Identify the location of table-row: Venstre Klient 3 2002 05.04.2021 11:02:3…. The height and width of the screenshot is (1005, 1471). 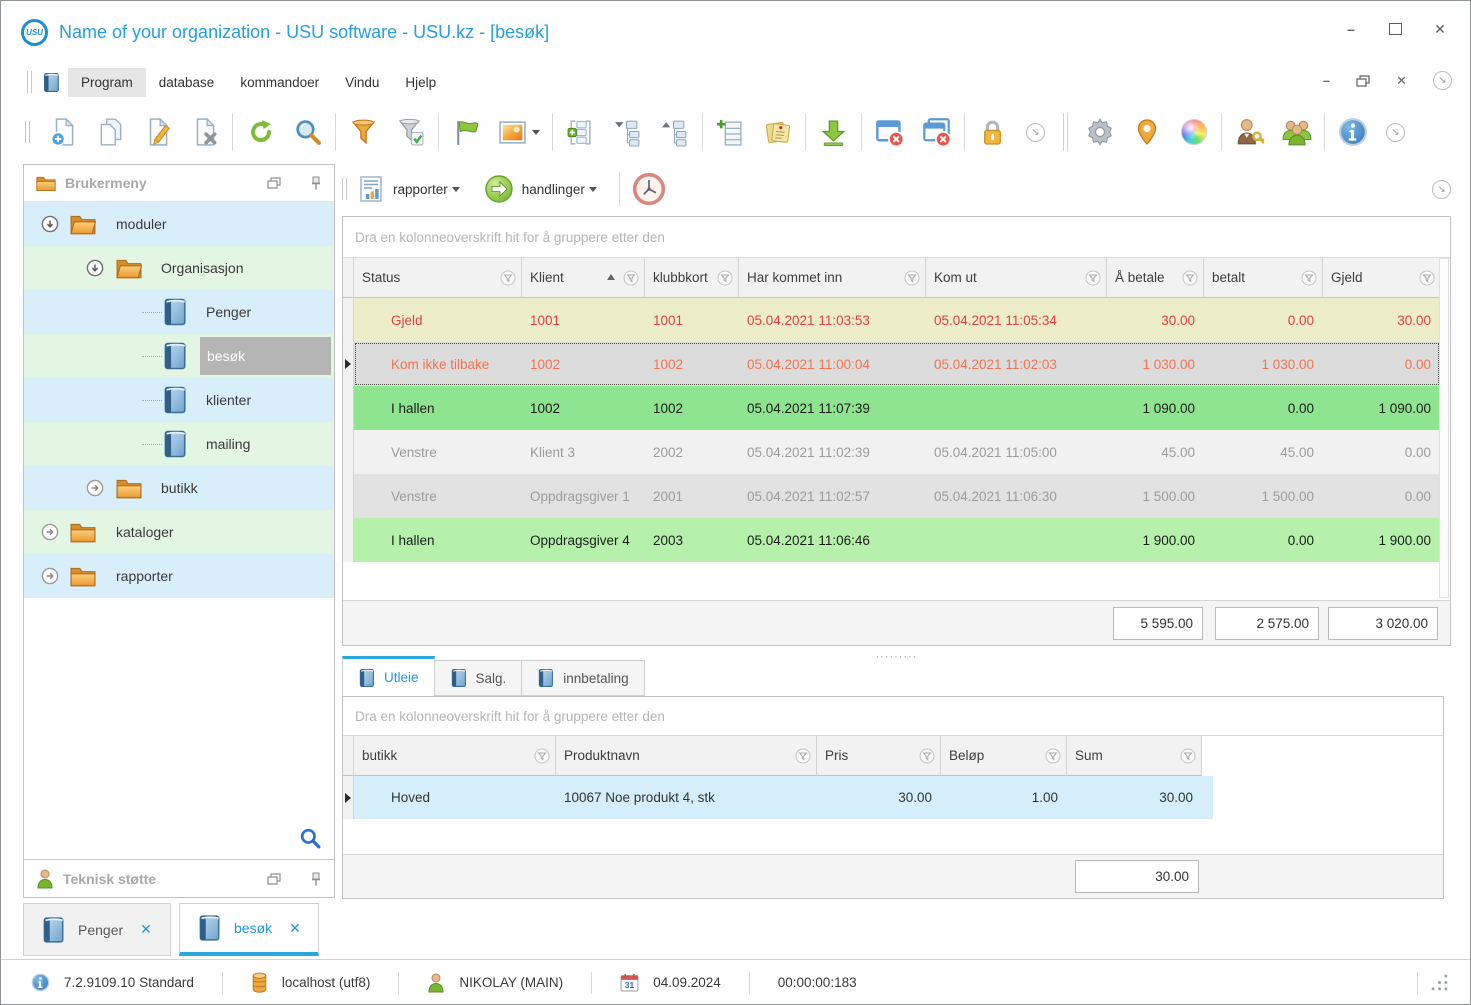
(896, 452).